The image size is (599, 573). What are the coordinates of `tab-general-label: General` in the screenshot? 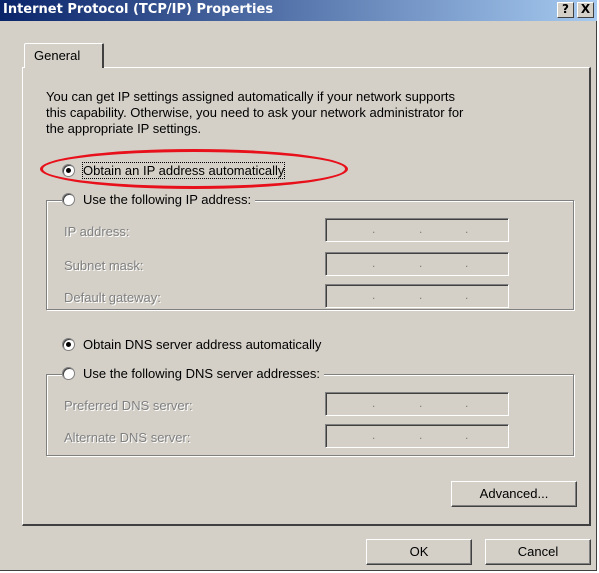 It's located at (57, 55).